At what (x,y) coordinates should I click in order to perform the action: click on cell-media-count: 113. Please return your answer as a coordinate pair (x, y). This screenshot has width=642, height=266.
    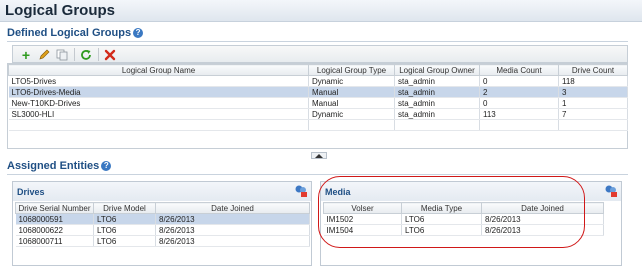
    Looking at the image, I should click on (519, 114).